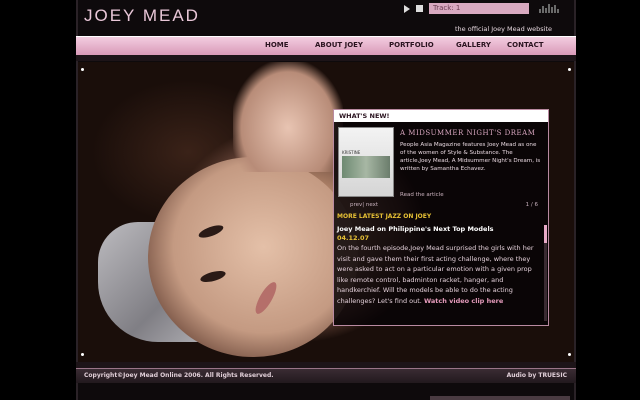 This screenshot has height=400, width=640. Describe the element at coordinates (441, 116) in the screenshot. I see `whats-new-heading: WHAT'S NEW!` at that location.